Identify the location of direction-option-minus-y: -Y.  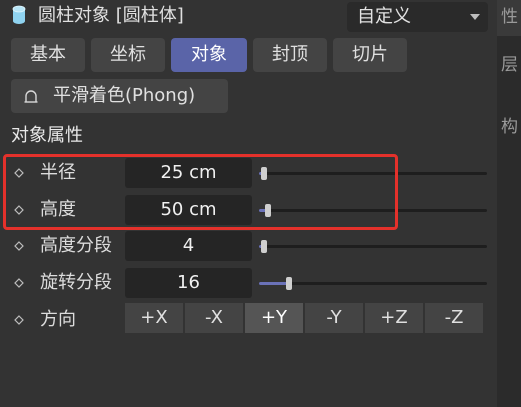
(334, 318).